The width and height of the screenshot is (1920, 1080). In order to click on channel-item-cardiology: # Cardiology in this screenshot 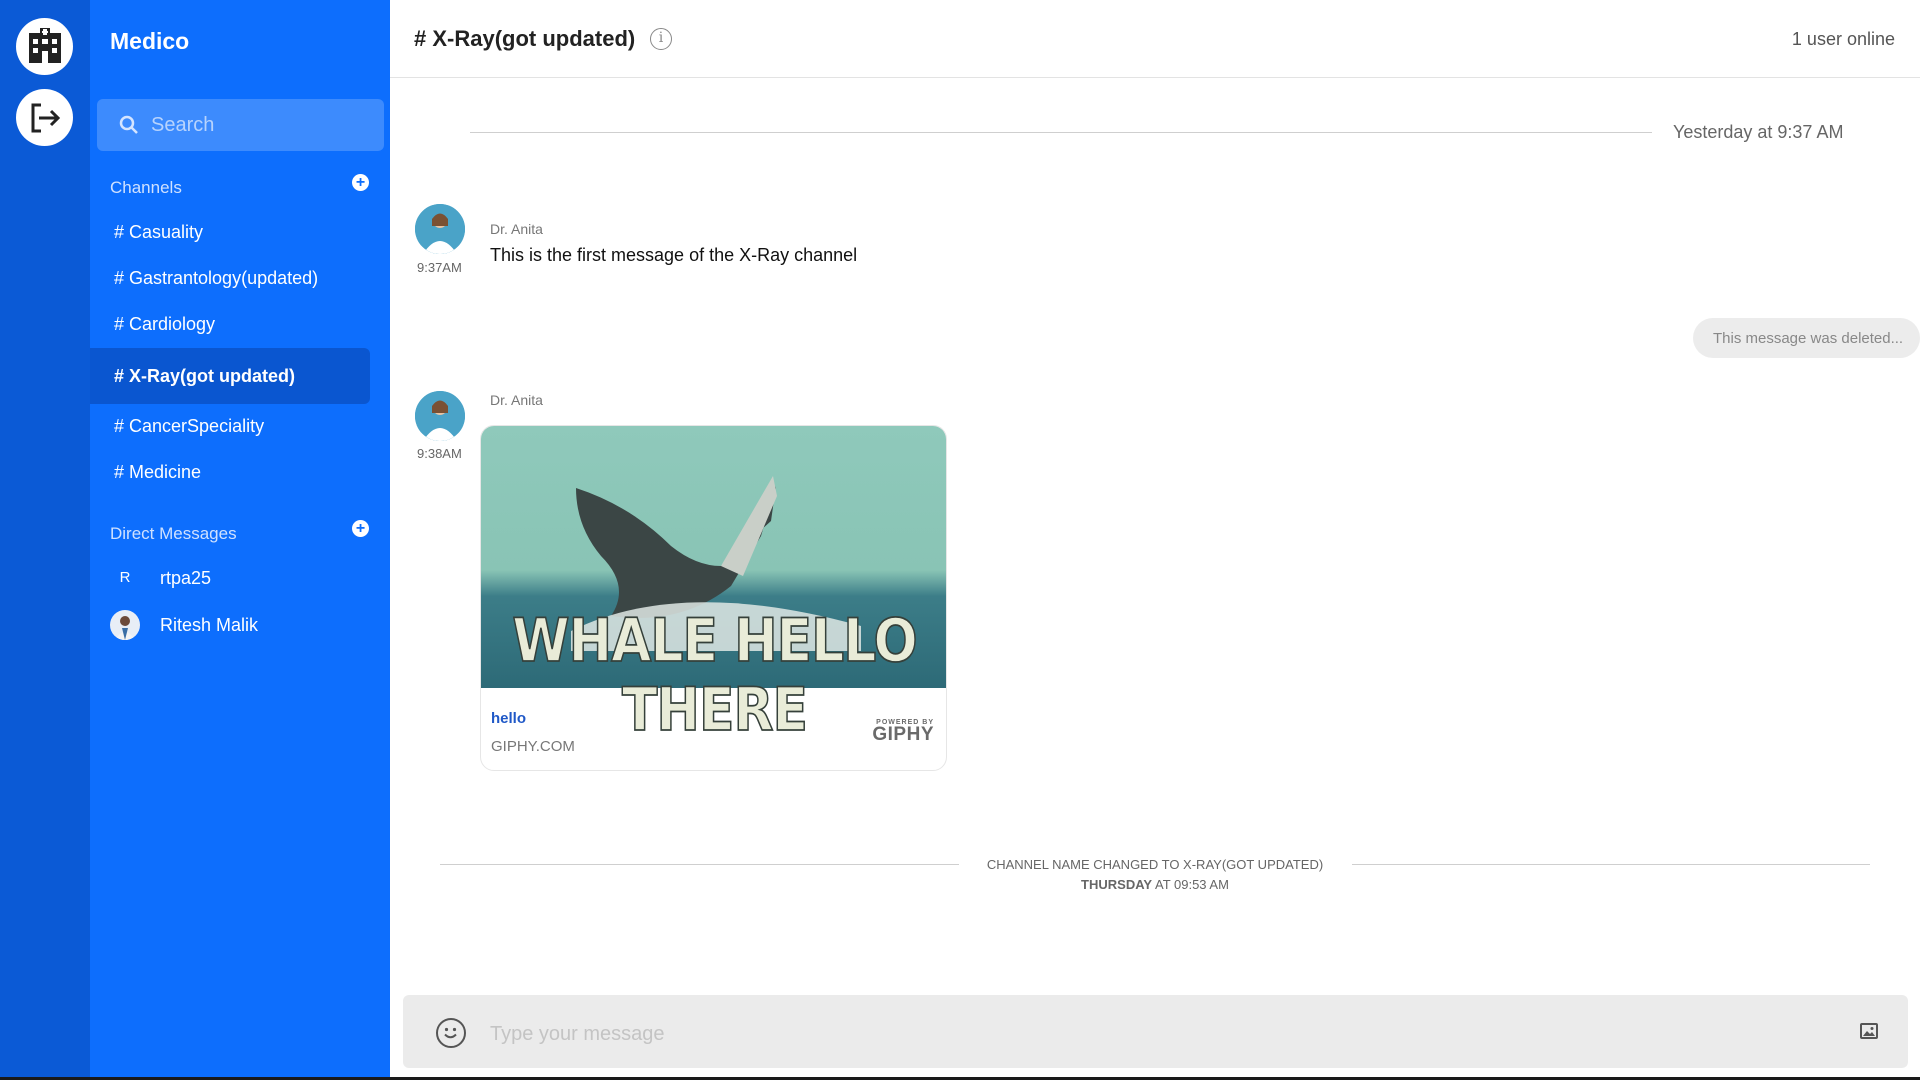, I will do `click(230, 324)`.